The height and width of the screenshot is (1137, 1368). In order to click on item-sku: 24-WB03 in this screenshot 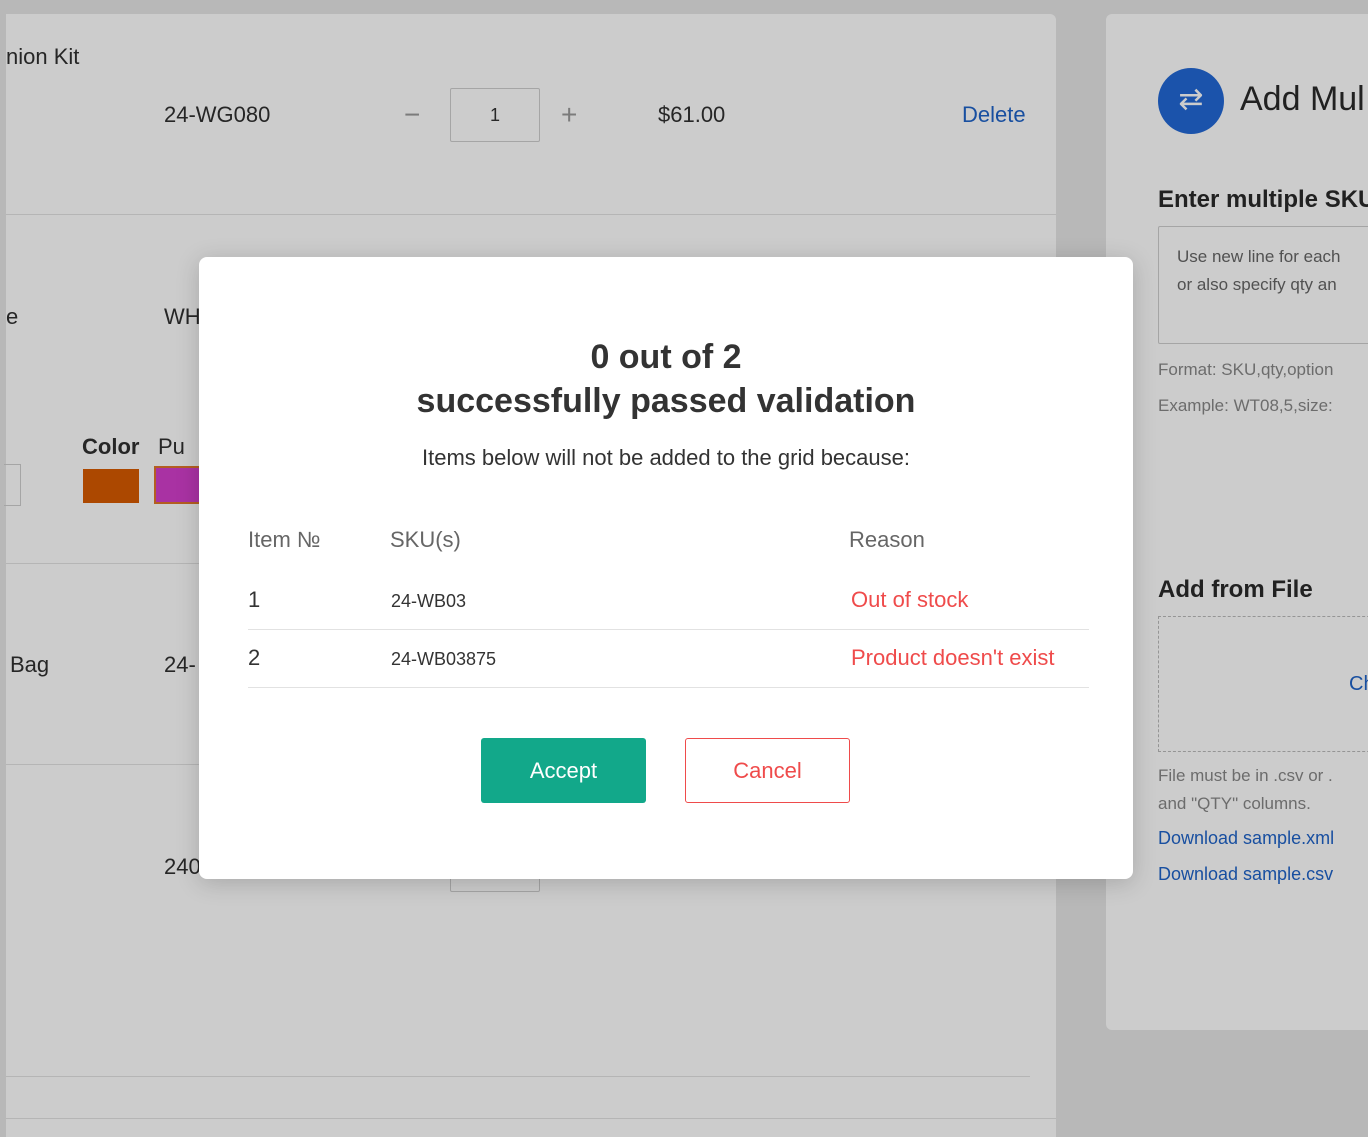, I will do `click(429, 601)`.